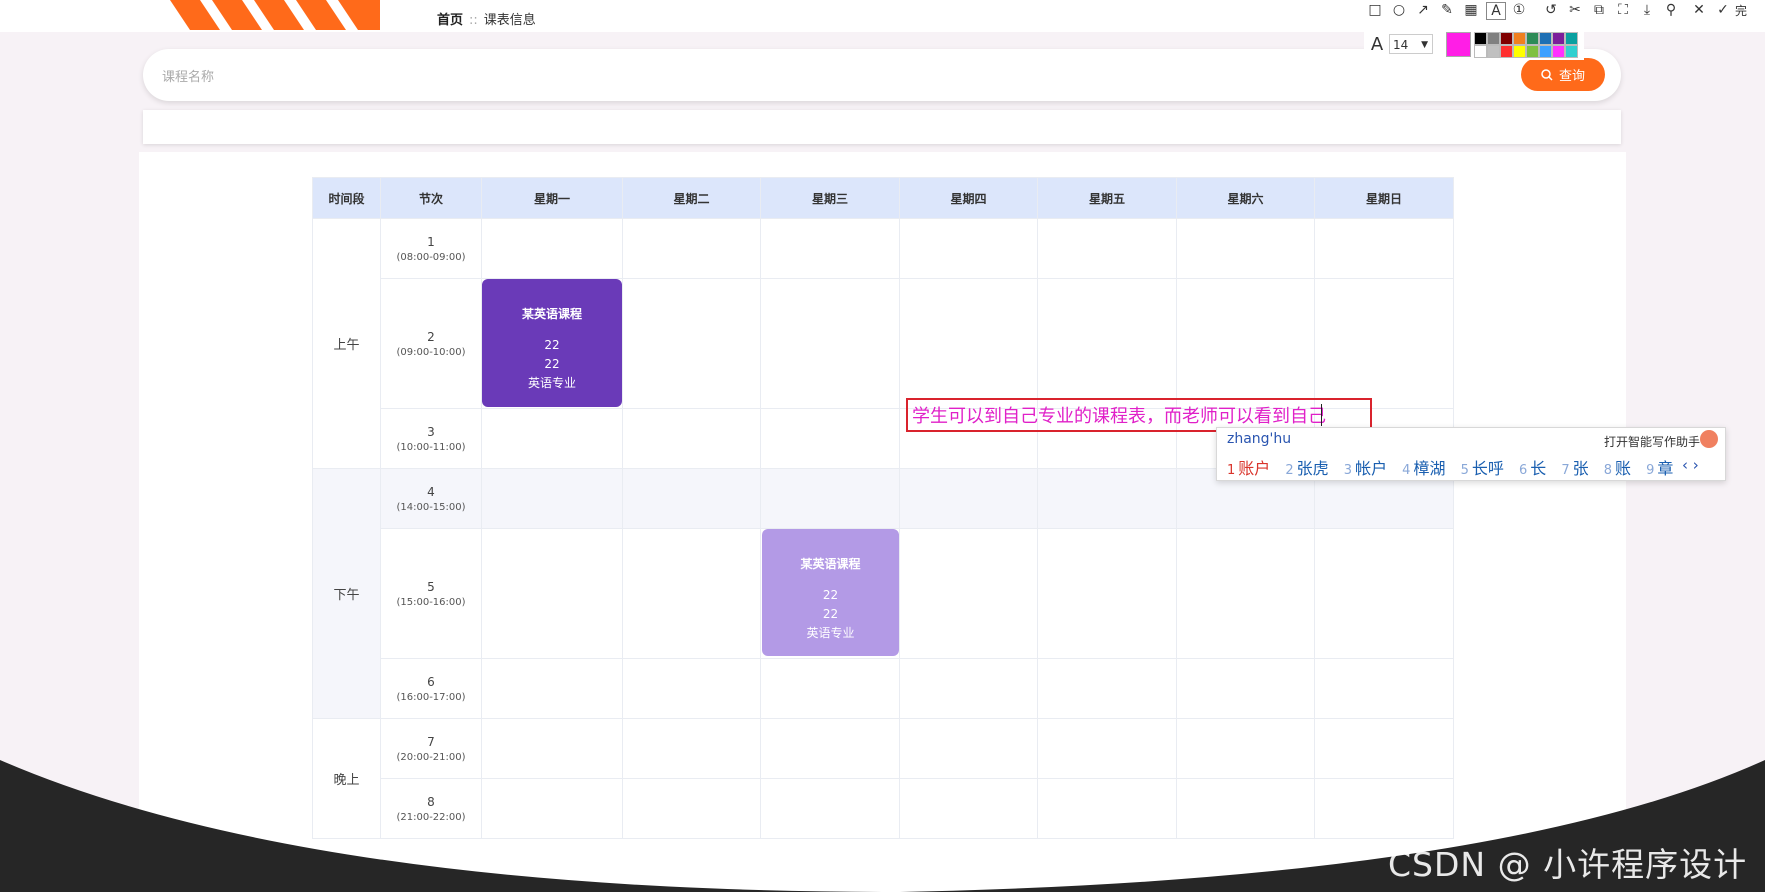  Describe the element at coordinates (1709, 439) in the screenshot. I see `assistant-icon` at that location.